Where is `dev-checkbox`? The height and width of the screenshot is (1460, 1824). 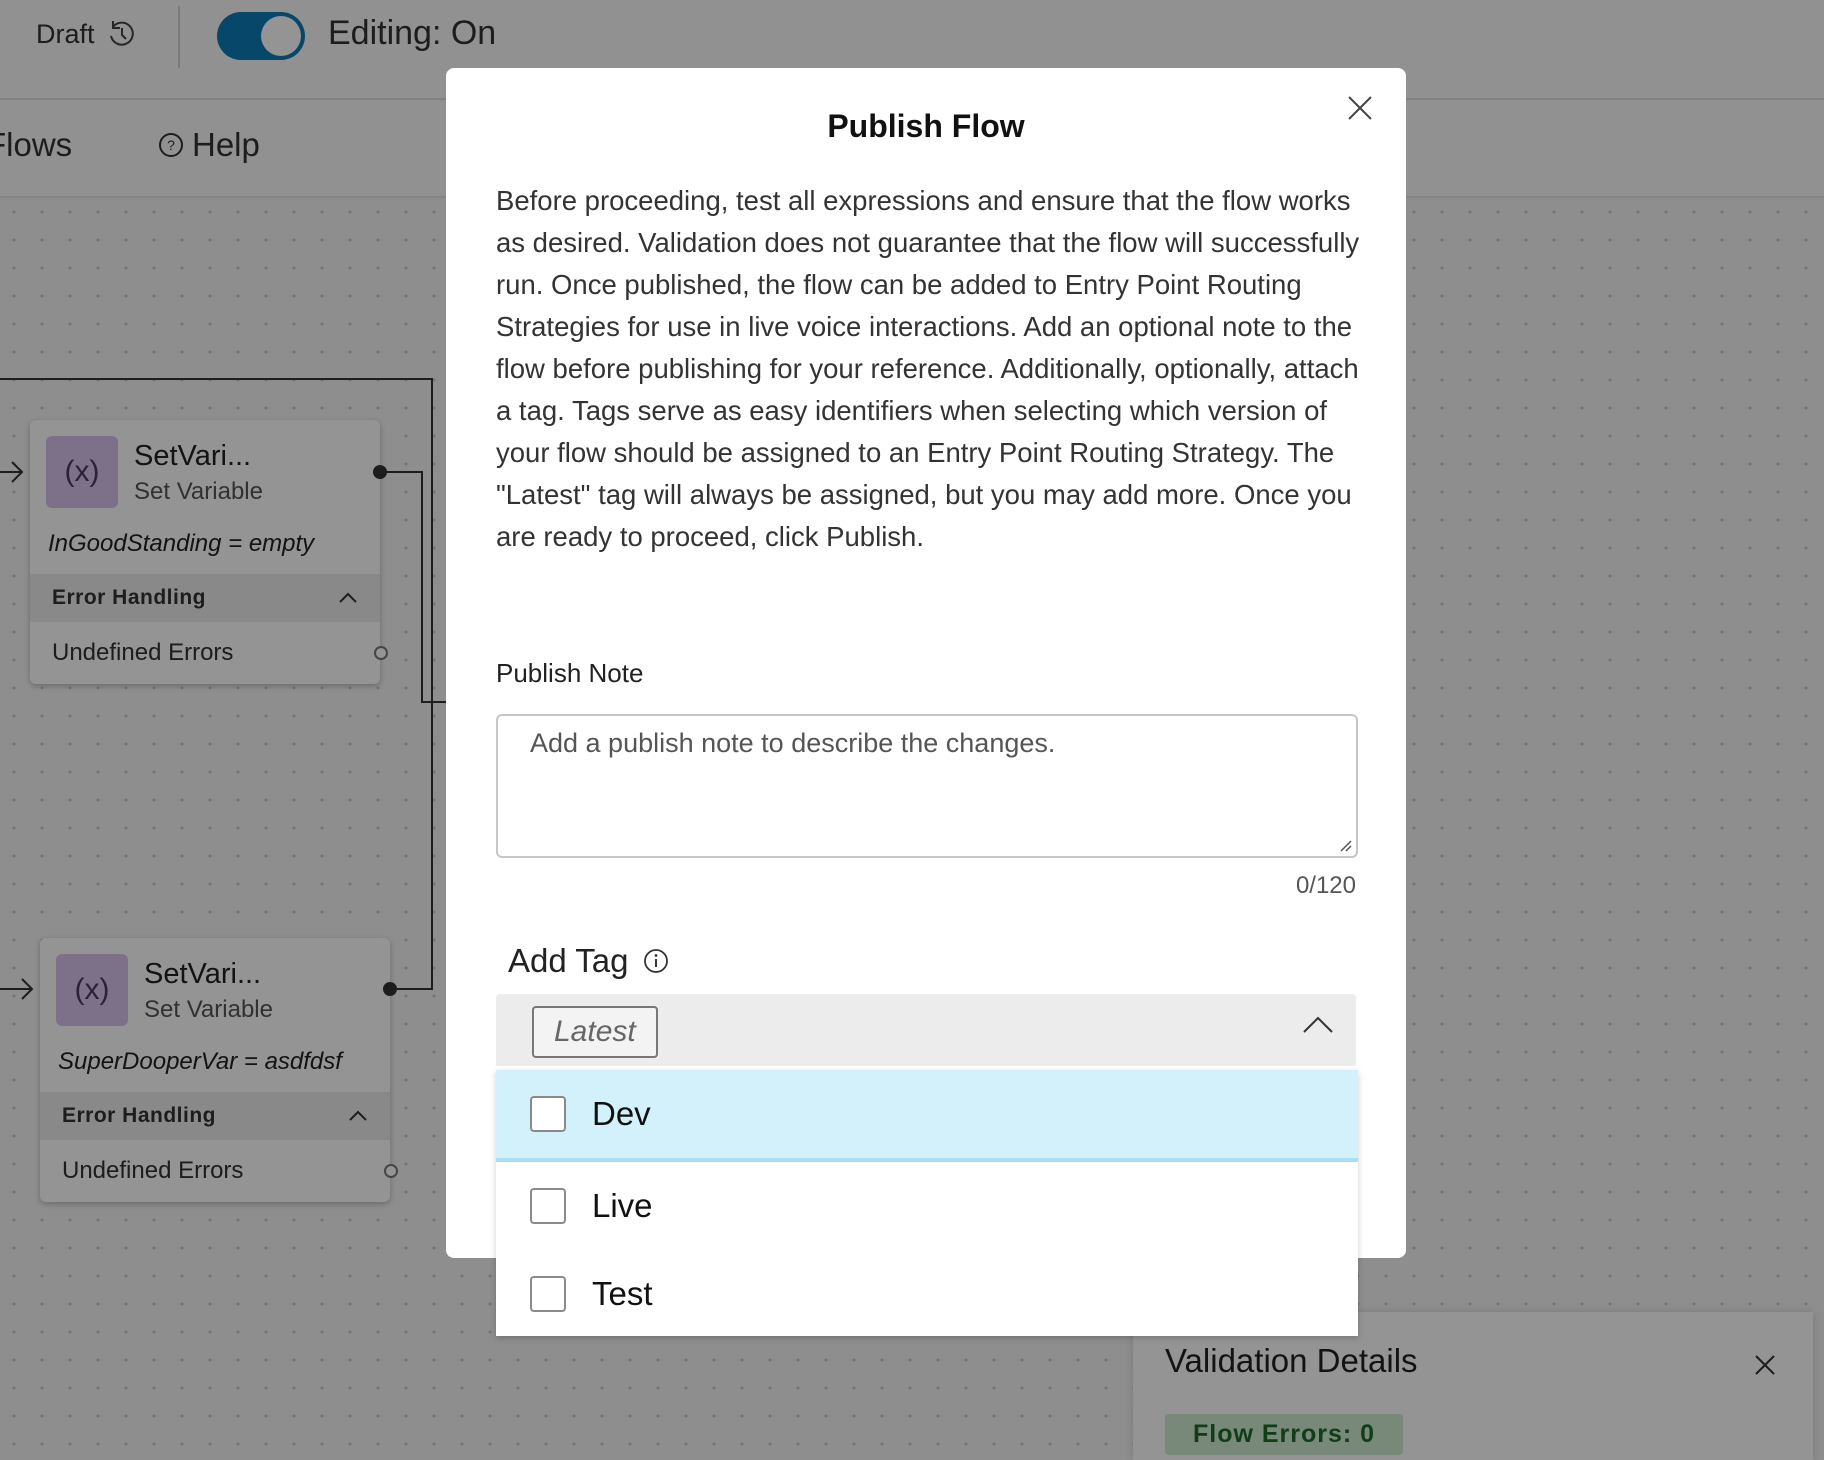 dev-checkbox is located at coordinates (548, 1114).